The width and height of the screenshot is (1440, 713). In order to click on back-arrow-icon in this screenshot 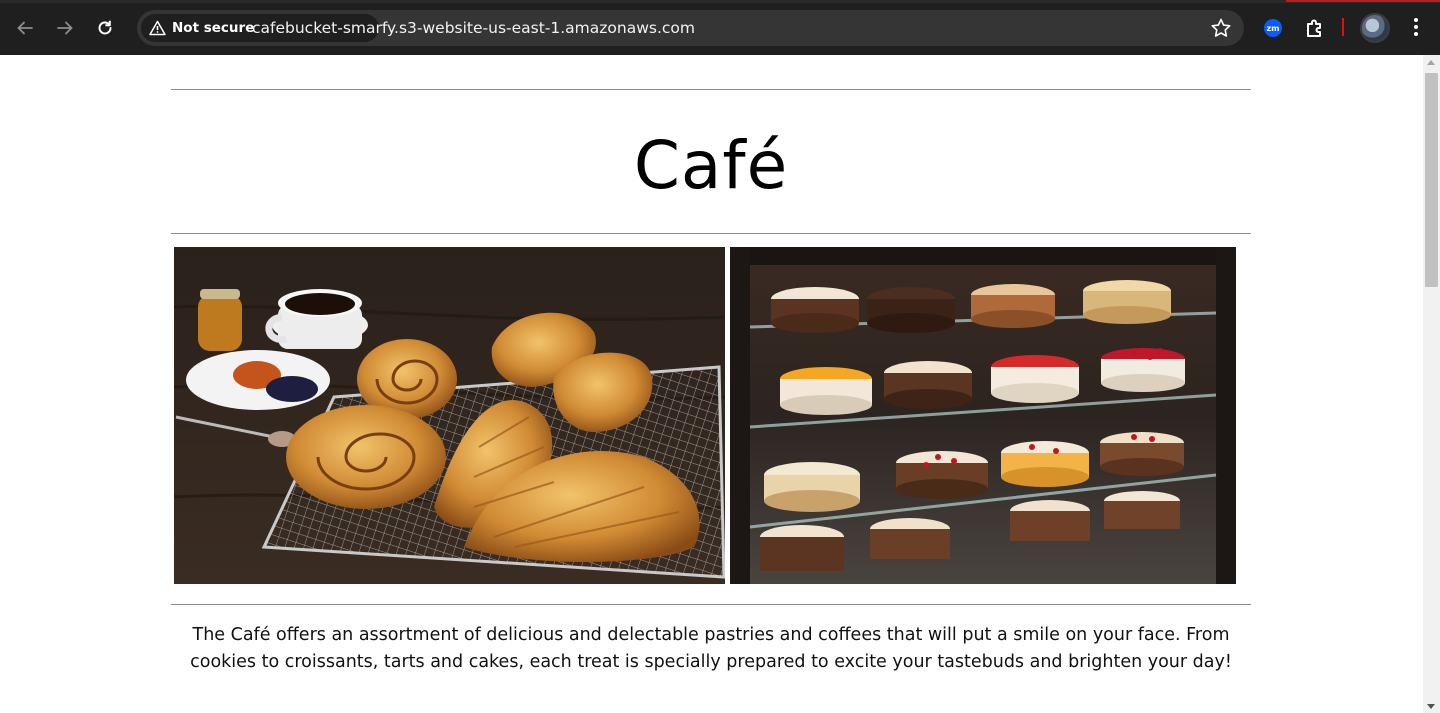, I will do `click(25, 28)`.